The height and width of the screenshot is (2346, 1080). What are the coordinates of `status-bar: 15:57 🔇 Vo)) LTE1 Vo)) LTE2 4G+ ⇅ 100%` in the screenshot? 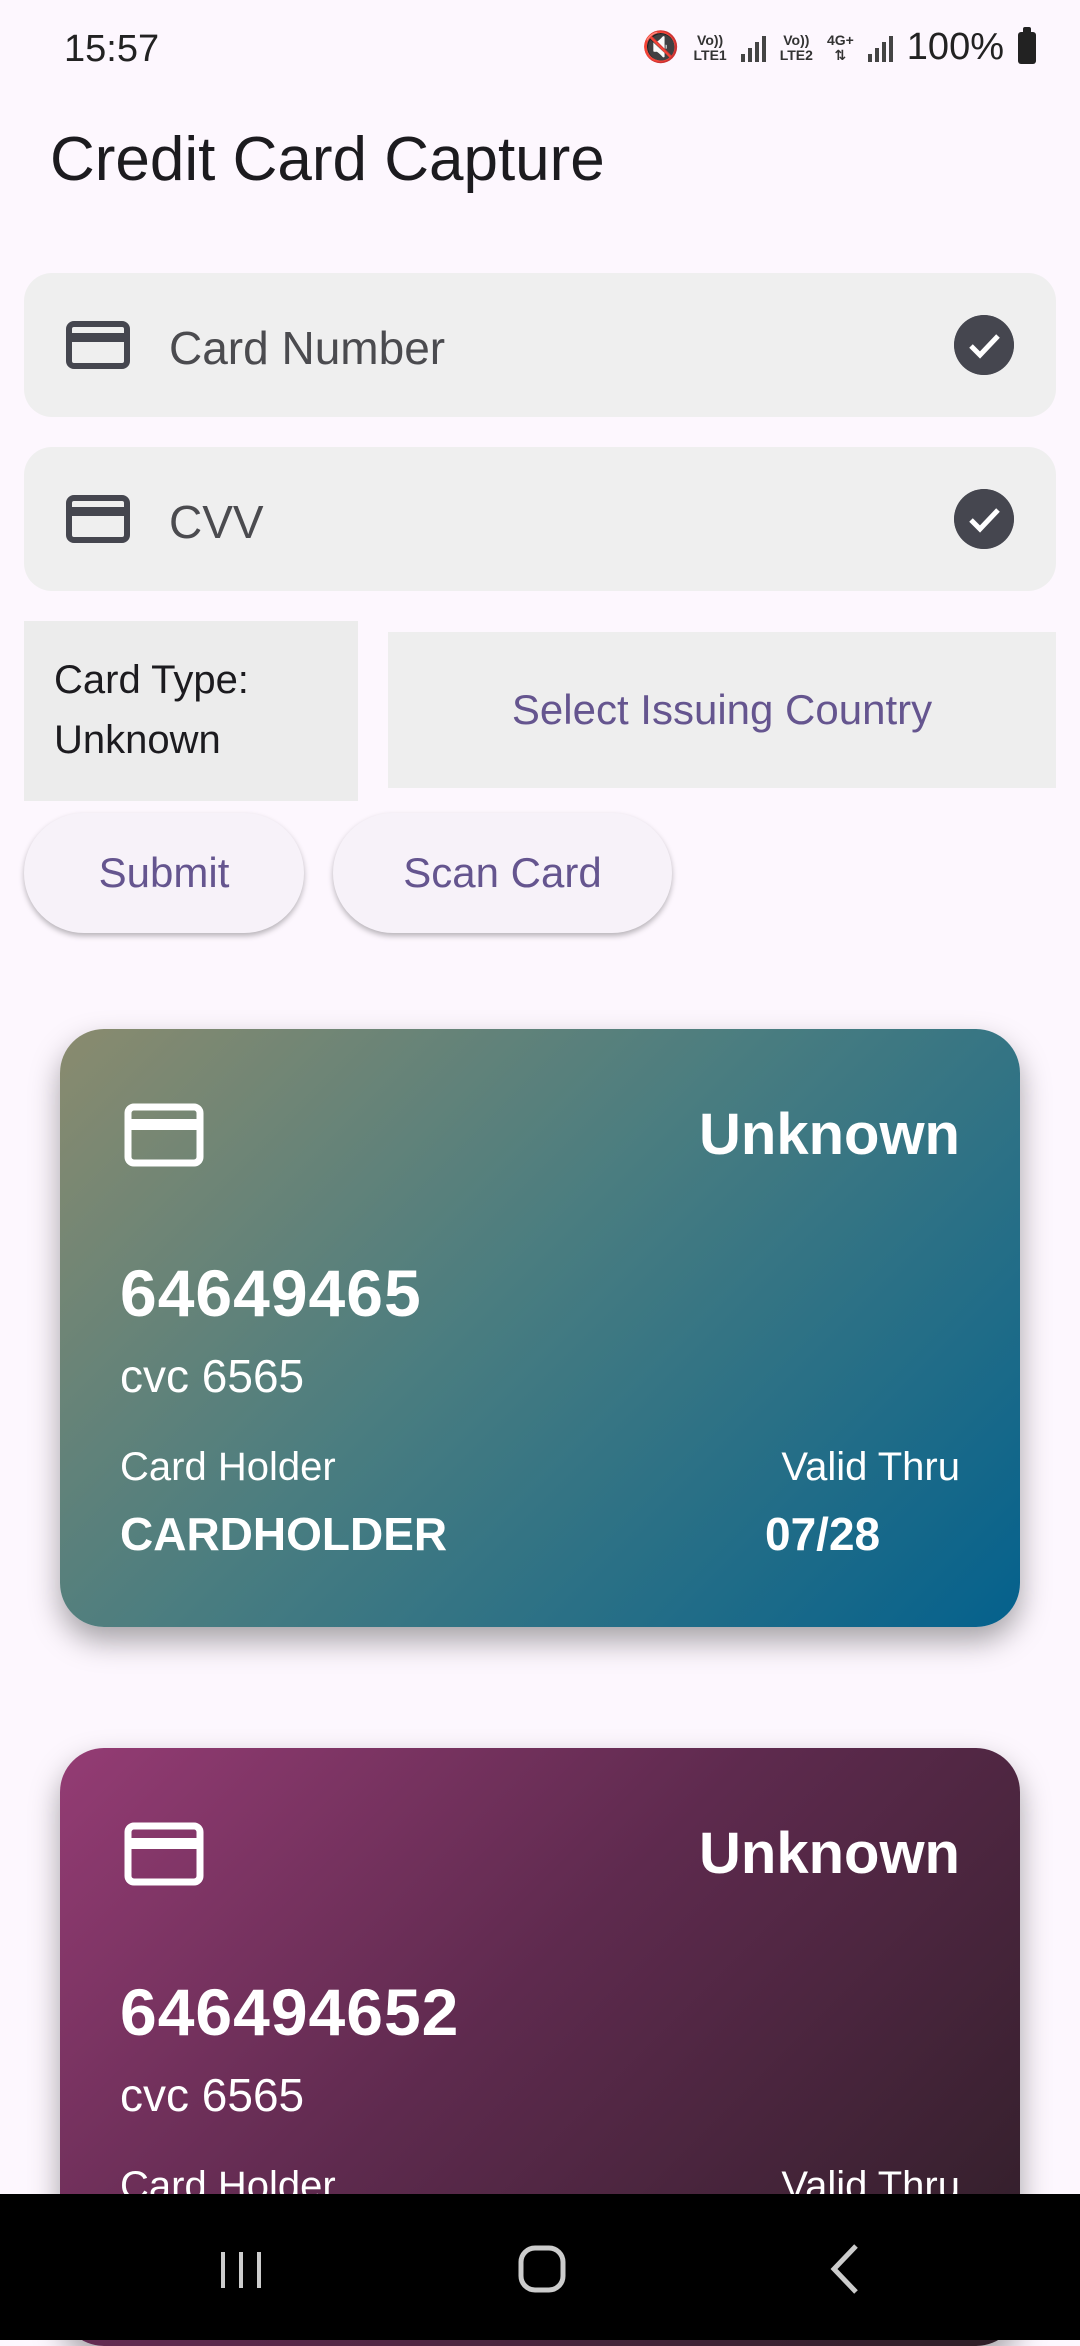 It's located at (540, 50).